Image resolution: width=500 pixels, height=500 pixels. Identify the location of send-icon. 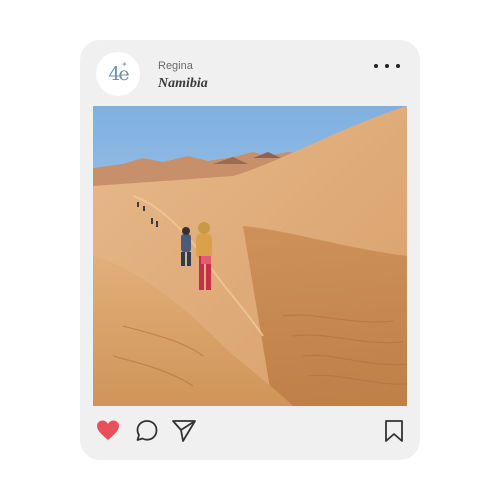
(184, 431).